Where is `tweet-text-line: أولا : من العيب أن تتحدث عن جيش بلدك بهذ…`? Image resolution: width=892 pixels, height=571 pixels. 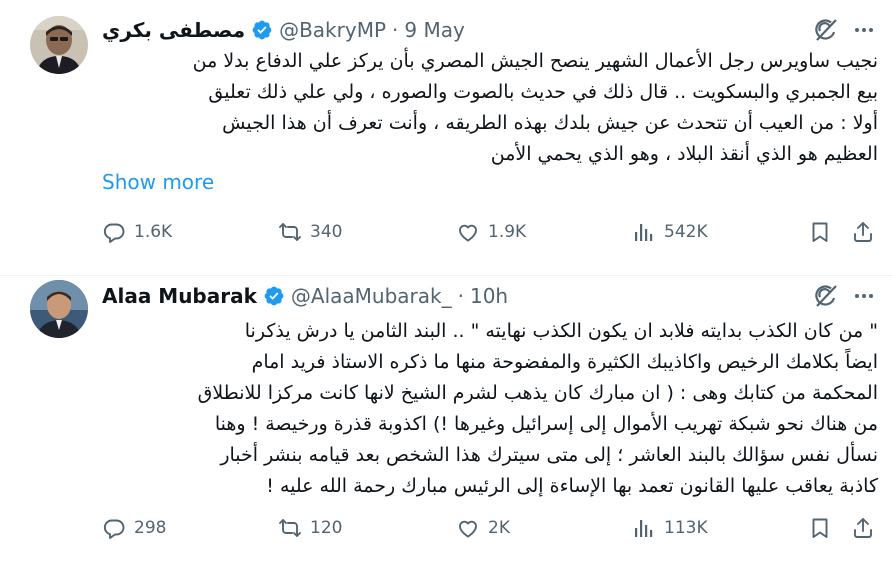
tweet-text-line: أولا : من العيب أن تتحدث عن جيش بلدك بهذ… is located at coordinates (550, 123).